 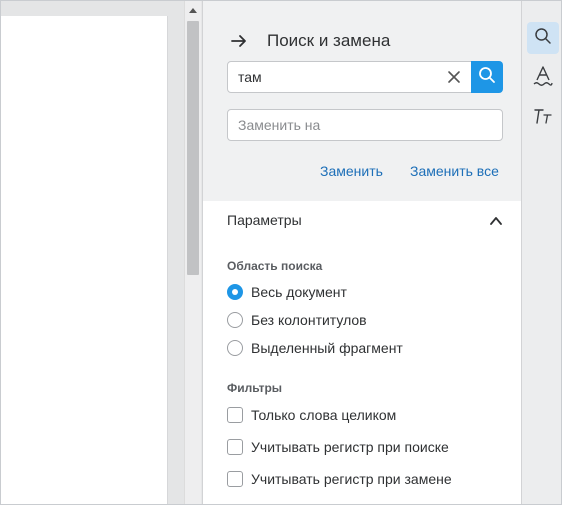 I want to click on radio-whole-document: Весь документ, so click(x=287, y=292).